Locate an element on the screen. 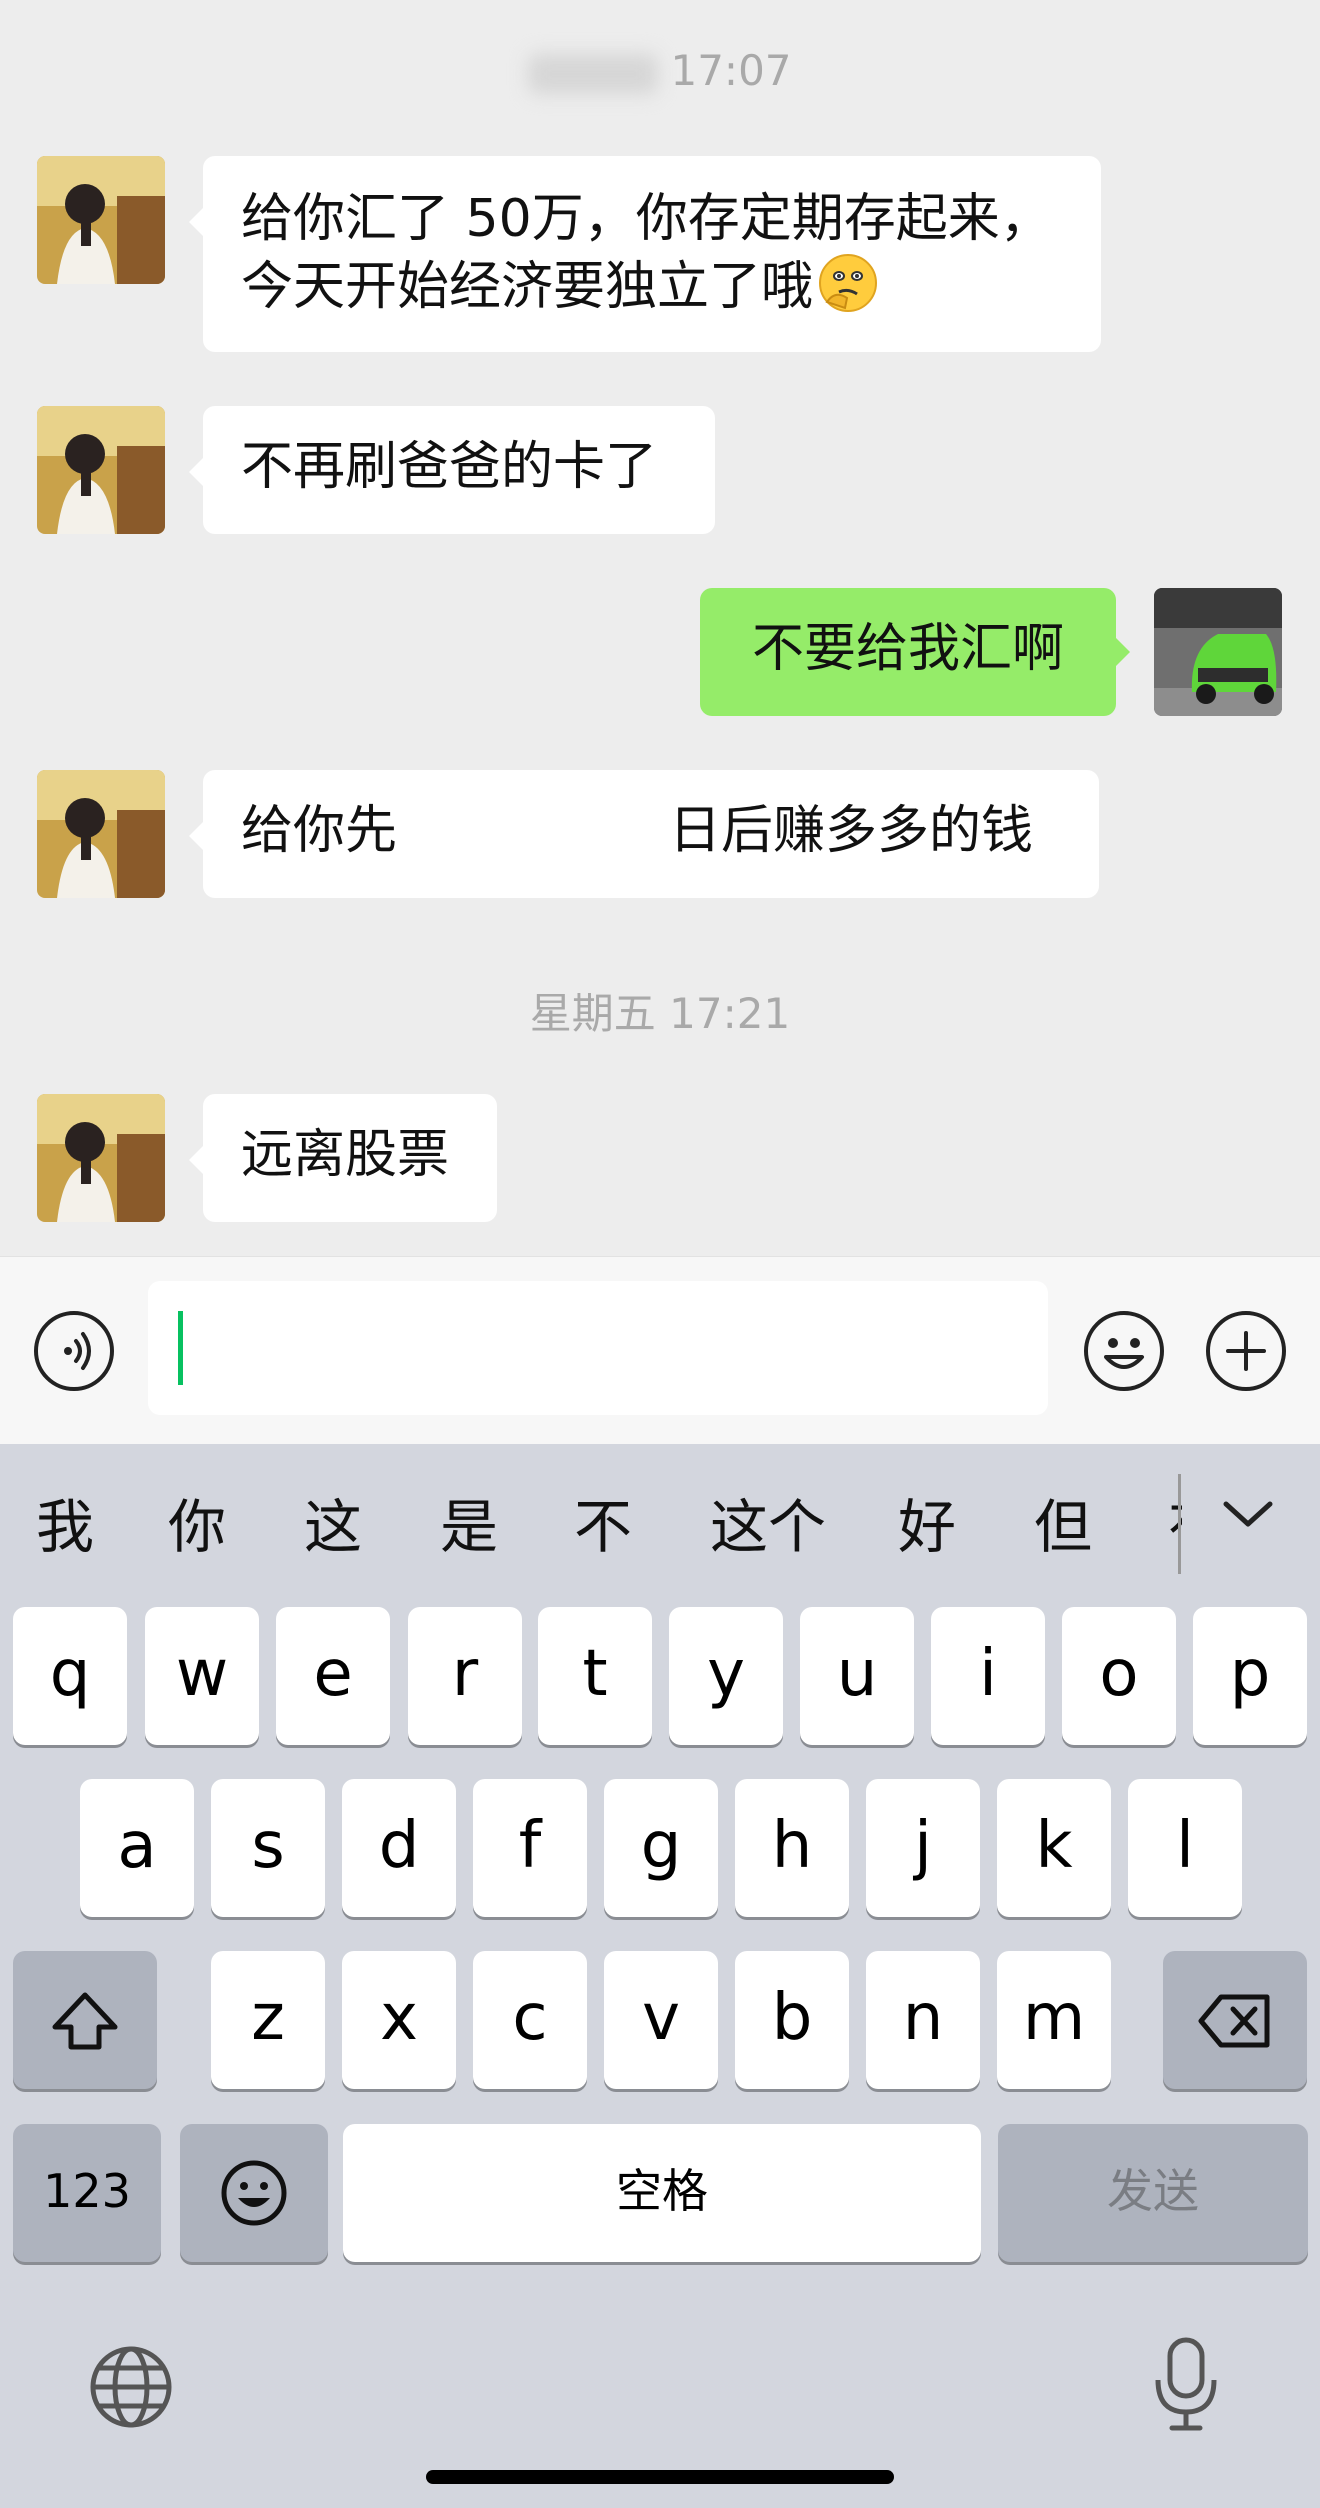  message-text: 给你先 is located at coordinates (319, 831).